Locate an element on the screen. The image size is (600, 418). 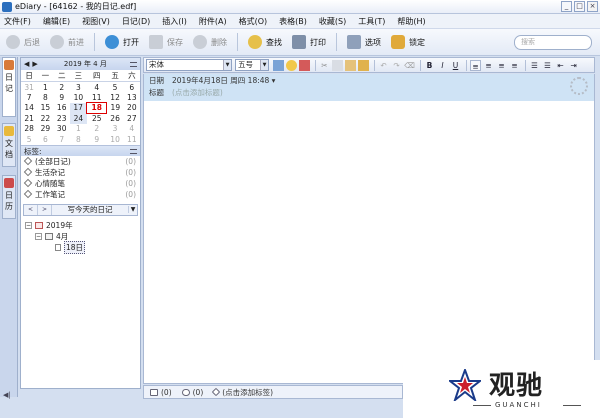
align-left-icon: ≡ is located at coordinates (475, 65).